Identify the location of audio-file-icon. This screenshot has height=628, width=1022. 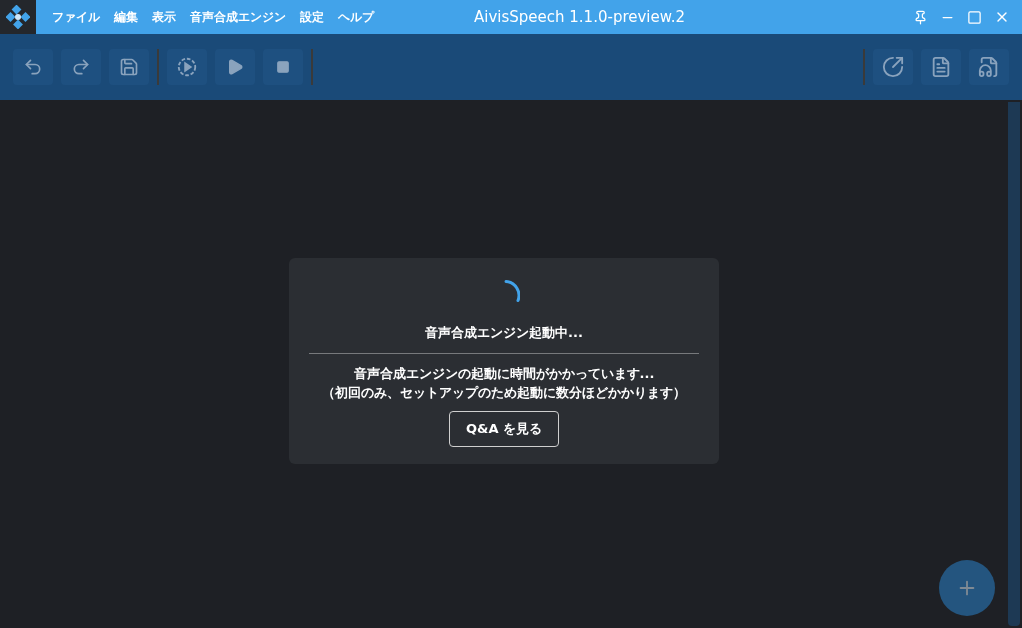
(989, 67).